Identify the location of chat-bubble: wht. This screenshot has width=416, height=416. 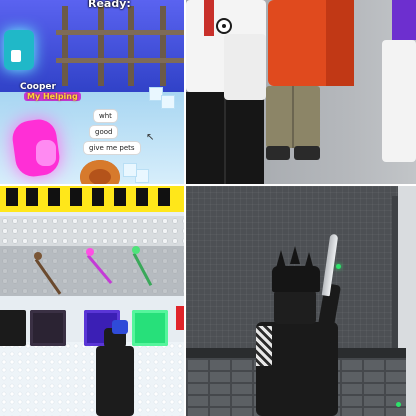
(105, 116).